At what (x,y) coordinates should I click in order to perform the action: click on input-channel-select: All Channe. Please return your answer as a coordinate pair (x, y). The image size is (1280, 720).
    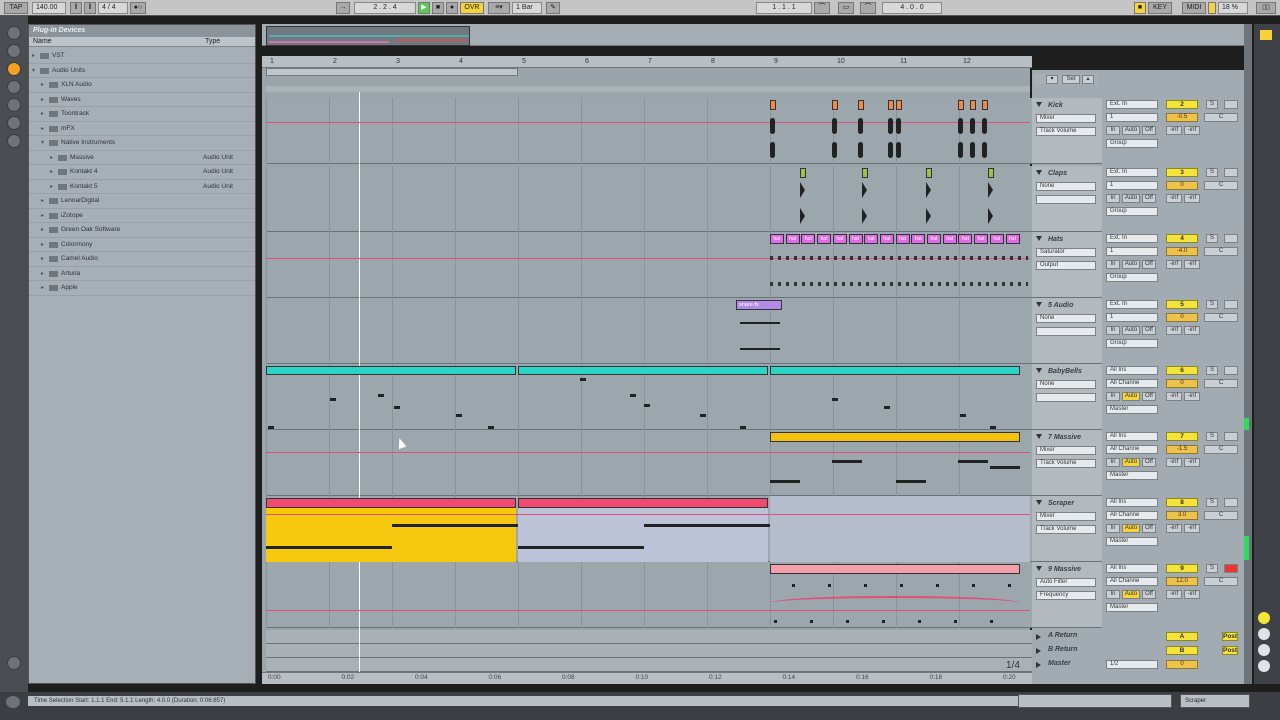
    Looking at the image, I should click on (1132, 581).